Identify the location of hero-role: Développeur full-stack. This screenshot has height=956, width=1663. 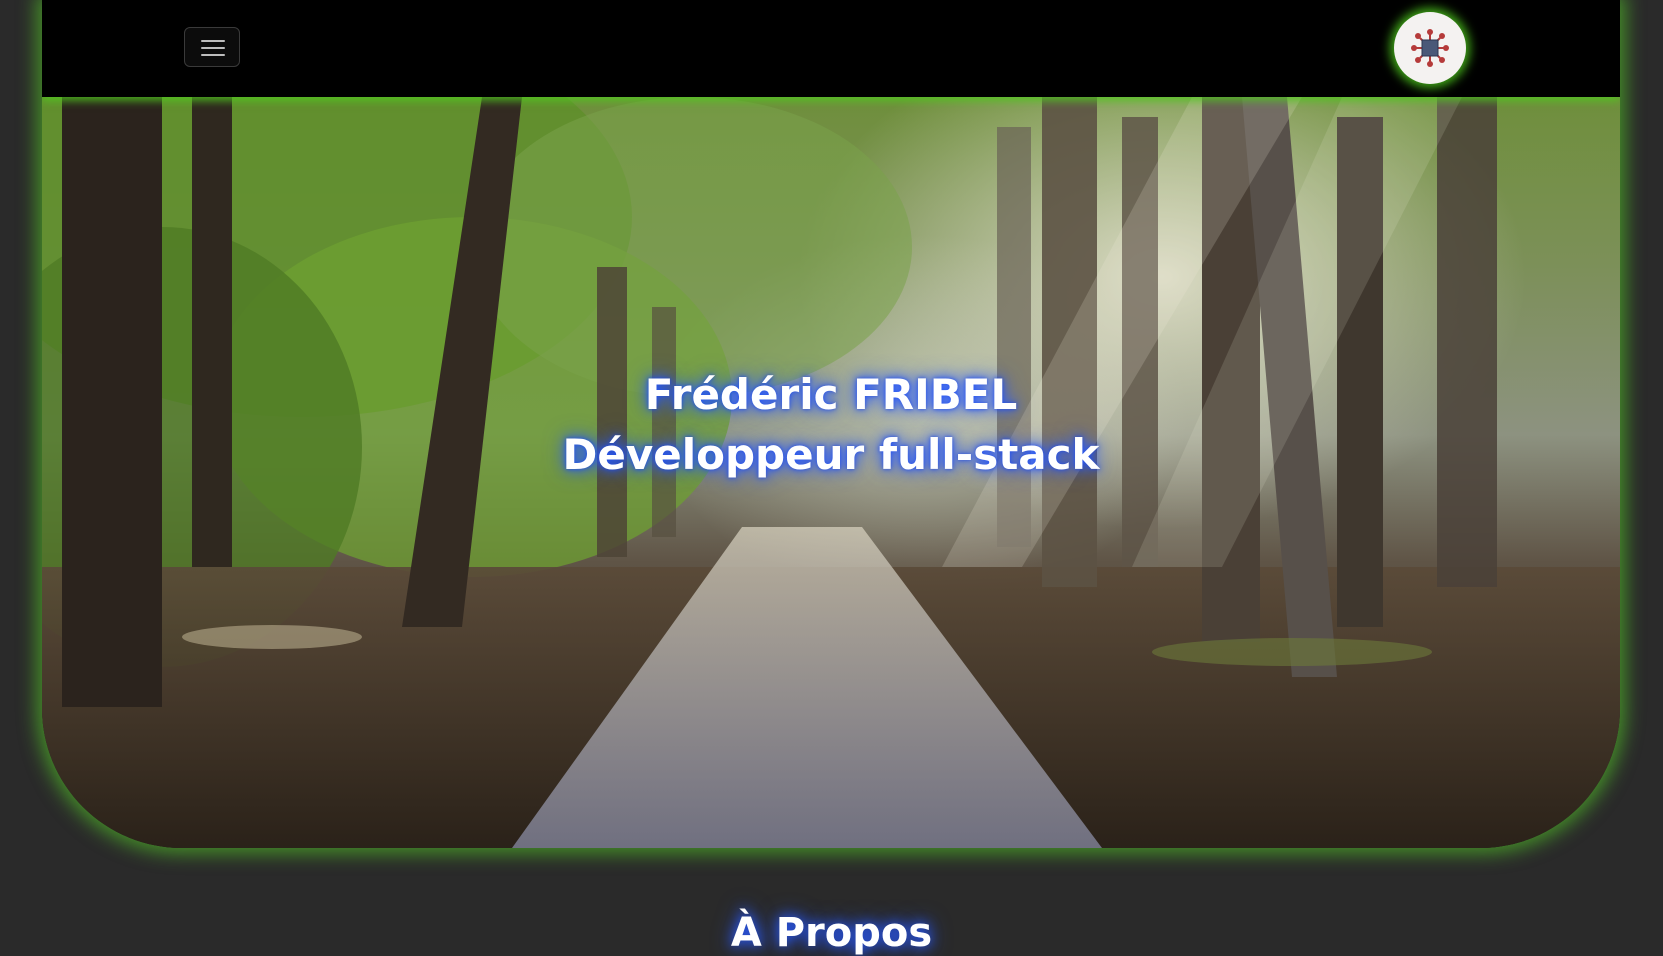
(831, 454).